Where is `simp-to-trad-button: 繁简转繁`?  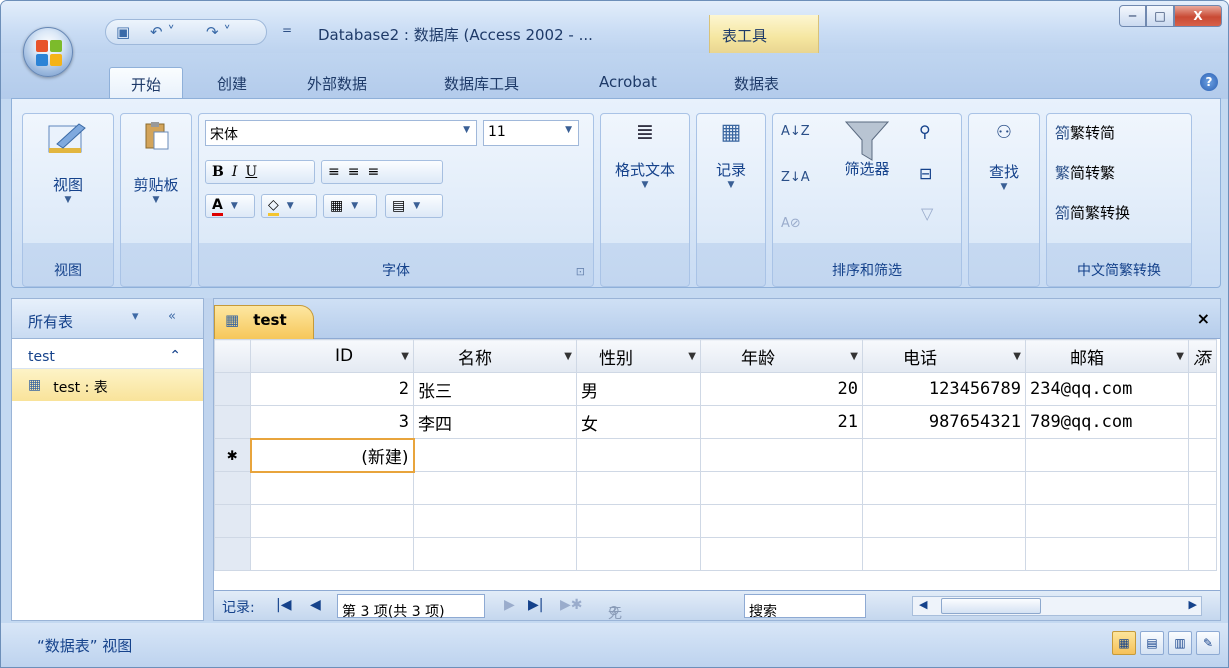 simp-to-trad-button: 繁简转繁 is located at coordinates (1085, 172).